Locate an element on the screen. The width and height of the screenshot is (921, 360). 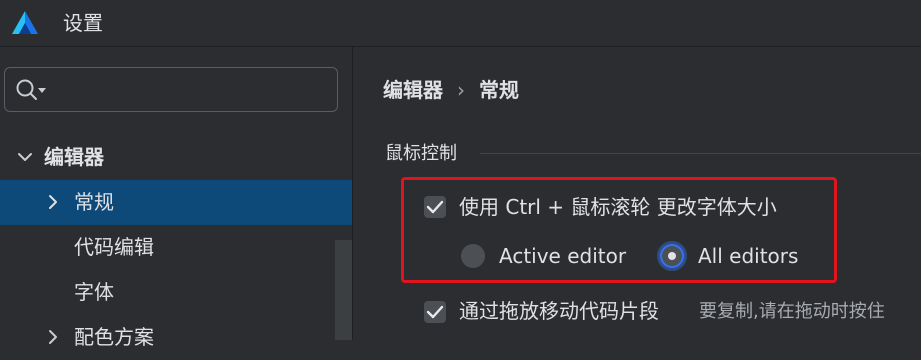
search-icon is located at coordinates (31, 89).